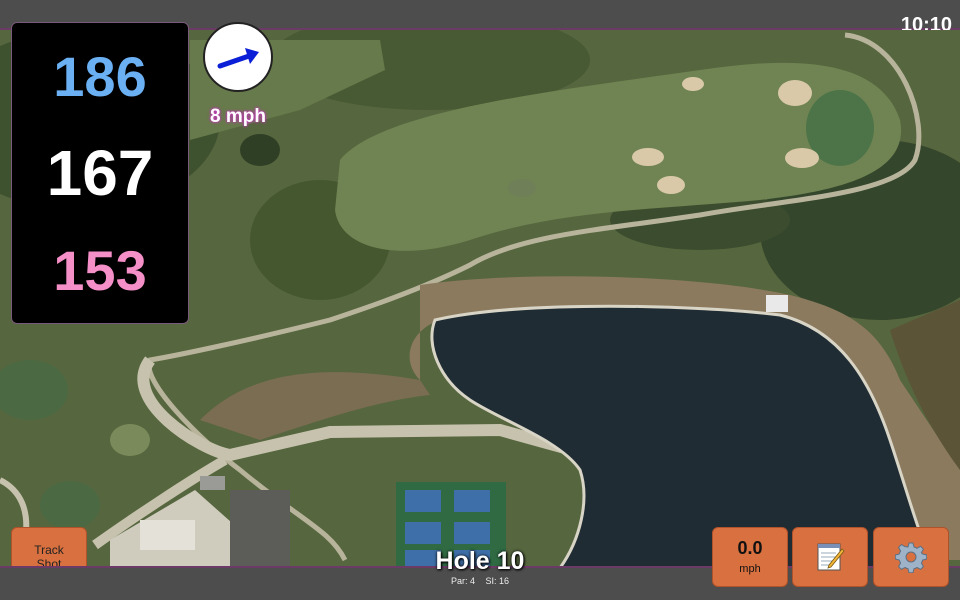 This screenshot has height=600, width=960. I want to click on settings-button, so click(911, 557).